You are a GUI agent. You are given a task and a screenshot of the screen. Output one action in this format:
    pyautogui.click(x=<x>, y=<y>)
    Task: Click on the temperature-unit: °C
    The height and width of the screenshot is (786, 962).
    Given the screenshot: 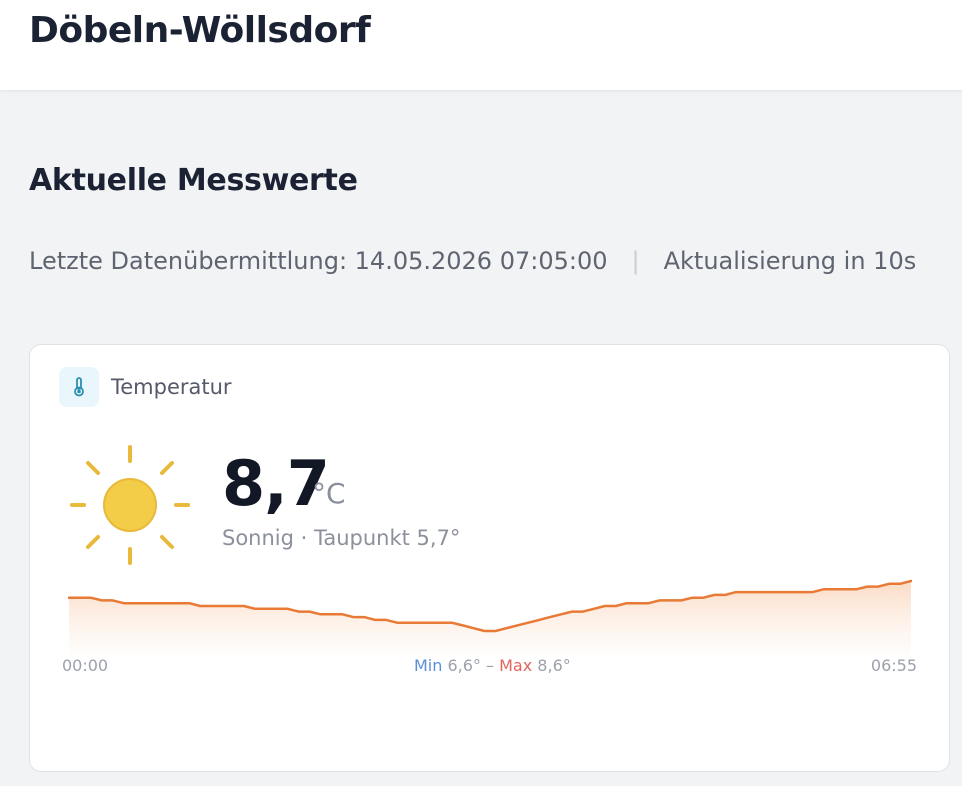 What is the action you would take?
    pyautogui.click(x=329, y=493)
    